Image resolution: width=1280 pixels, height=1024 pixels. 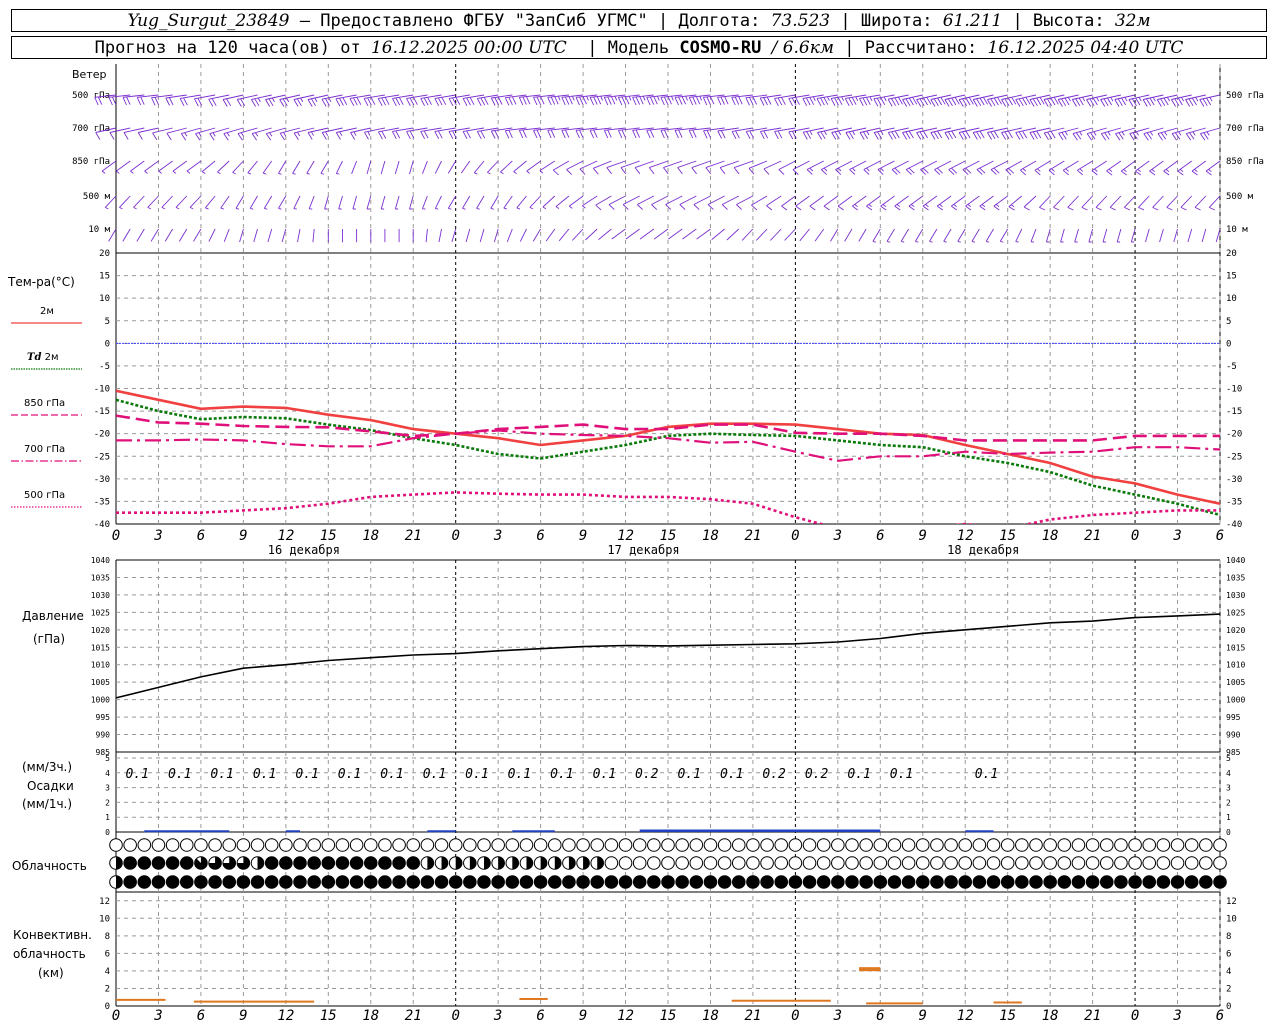 What do you see at coordinates (1235, 700) in the screenshot?
I see `pressure-y-tick-label-right: 1000` at bounding box center [1235, 700].